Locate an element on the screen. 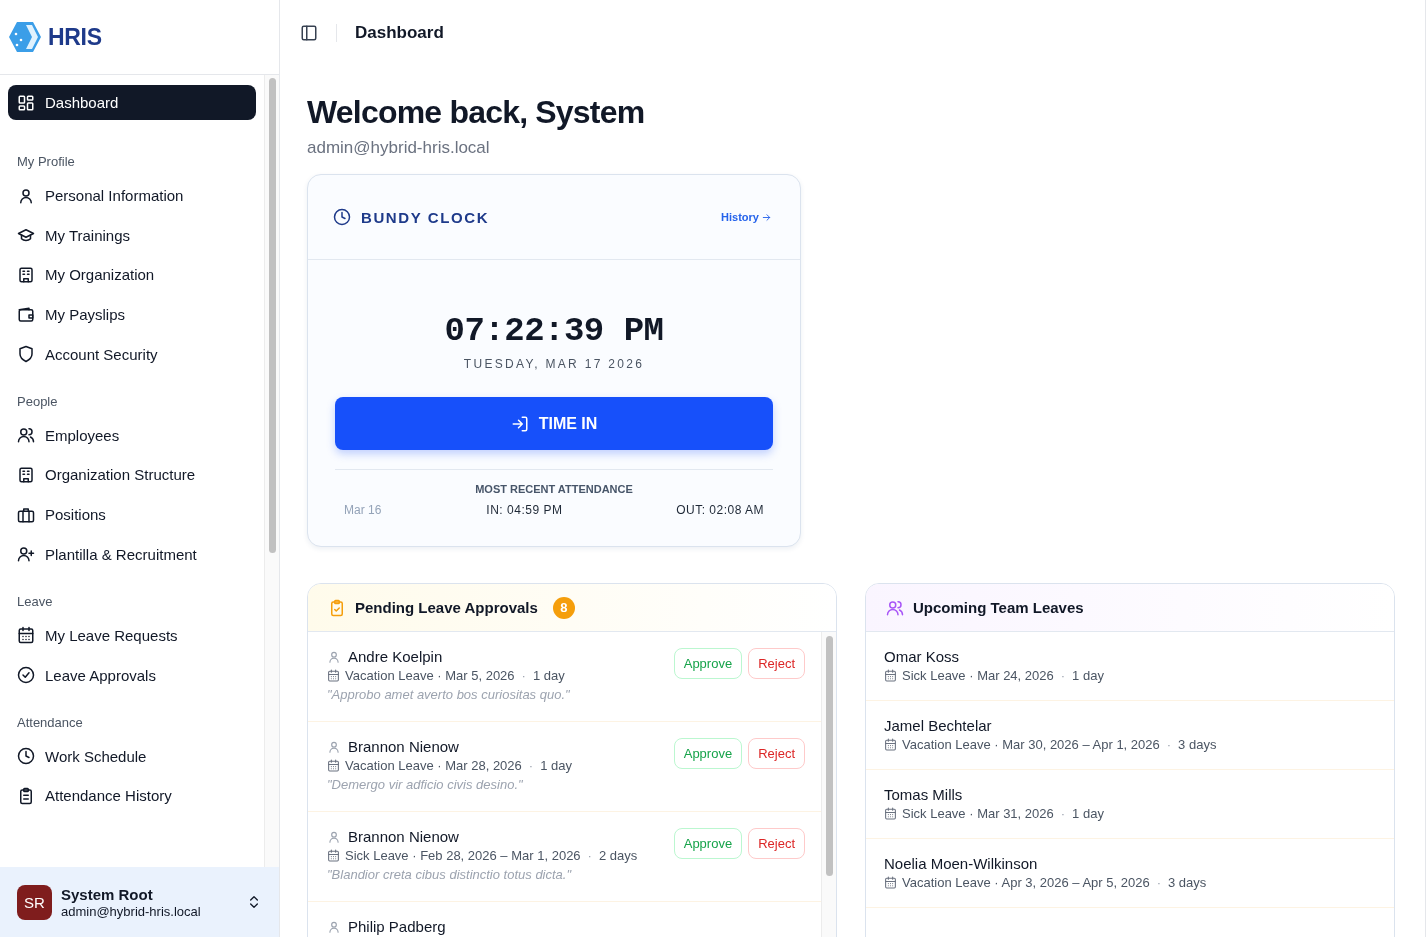 The image size is (1426, 937). user-menu: SR System Root admin@hybrid-hris.local is located at coordinates (139, 902).